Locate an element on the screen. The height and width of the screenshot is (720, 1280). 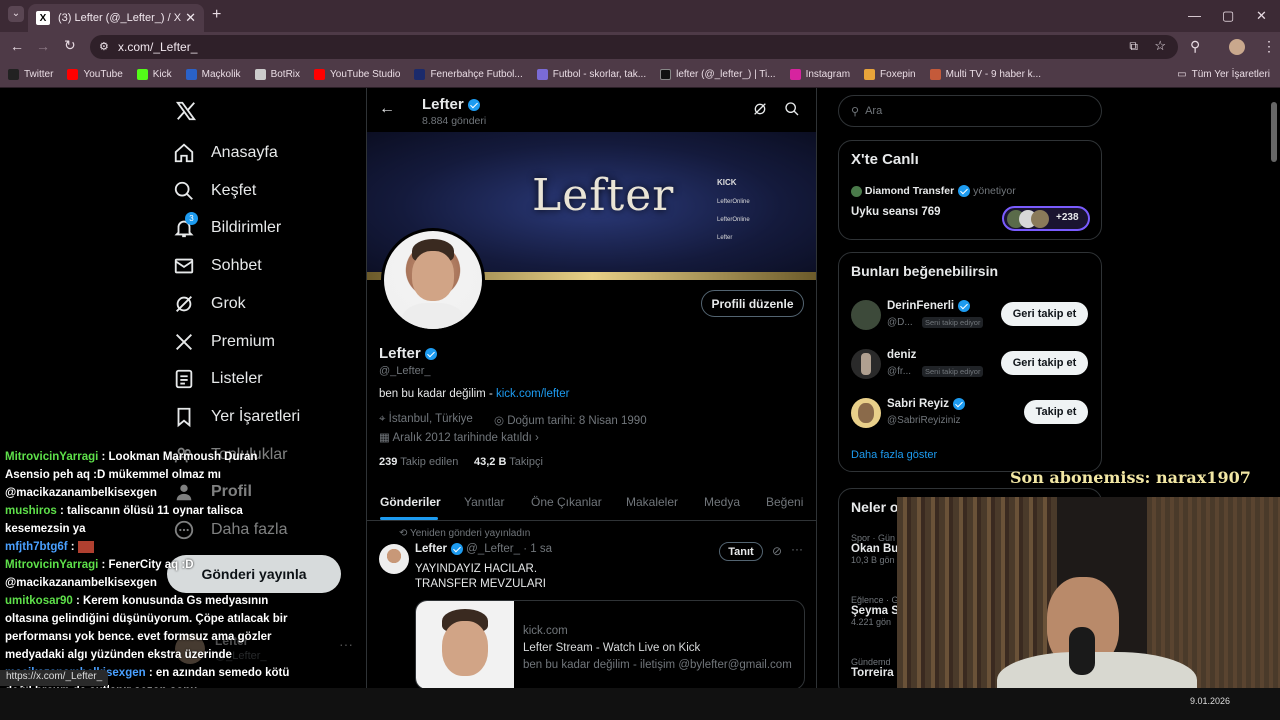
emote-icon is located at coordinates (85, 546).